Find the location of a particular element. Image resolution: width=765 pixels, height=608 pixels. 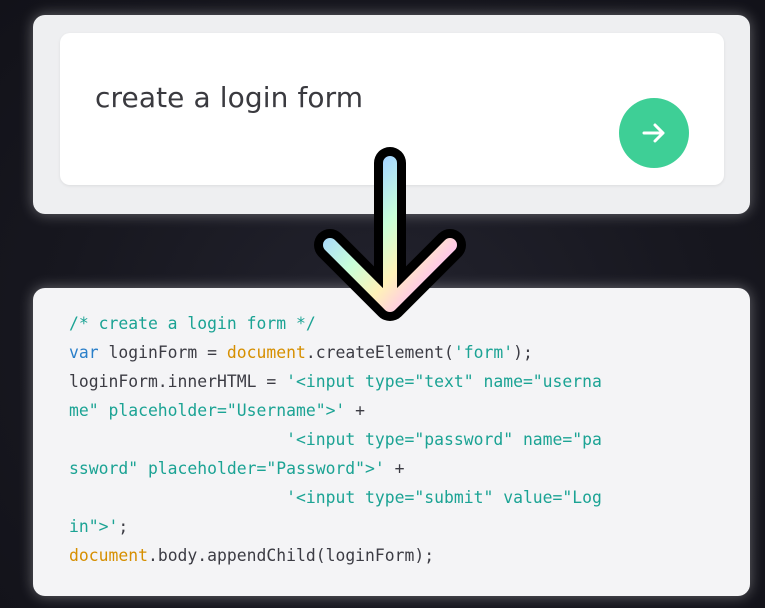

code-line: ssword" placeholder="Password">' + is located at coordinates (335, 468).